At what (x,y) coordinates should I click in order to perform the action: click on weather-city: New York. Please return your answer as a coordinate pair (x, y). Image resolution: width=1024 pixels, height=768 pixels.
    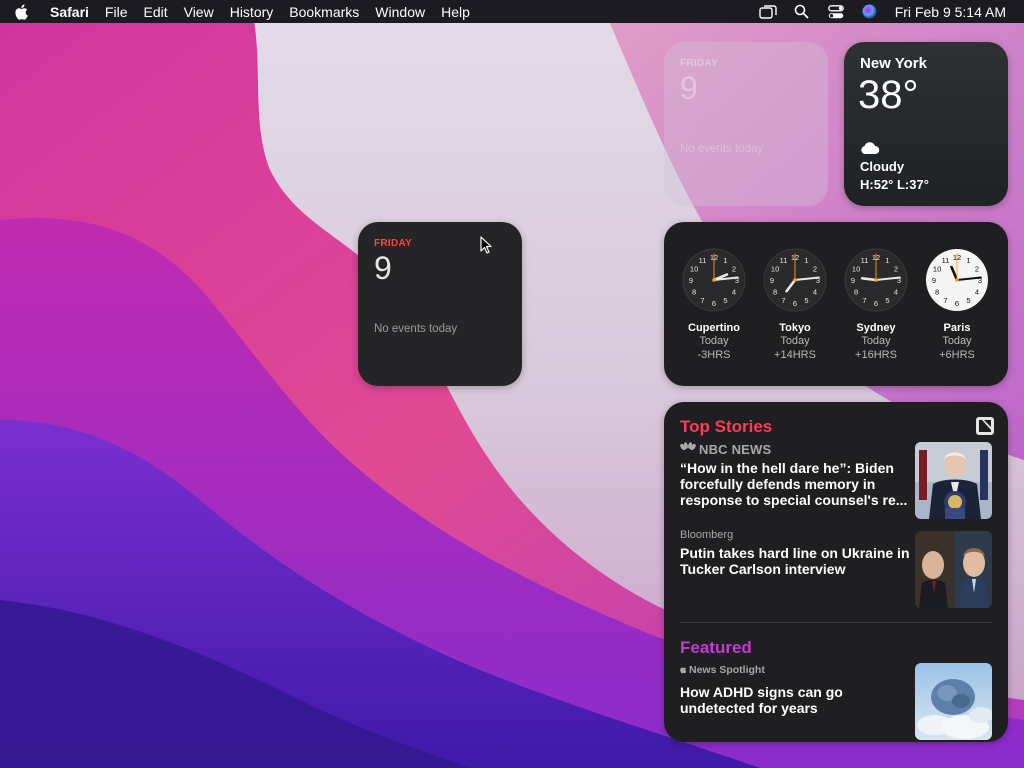
    Looking at the image, I should click on (893, 63).